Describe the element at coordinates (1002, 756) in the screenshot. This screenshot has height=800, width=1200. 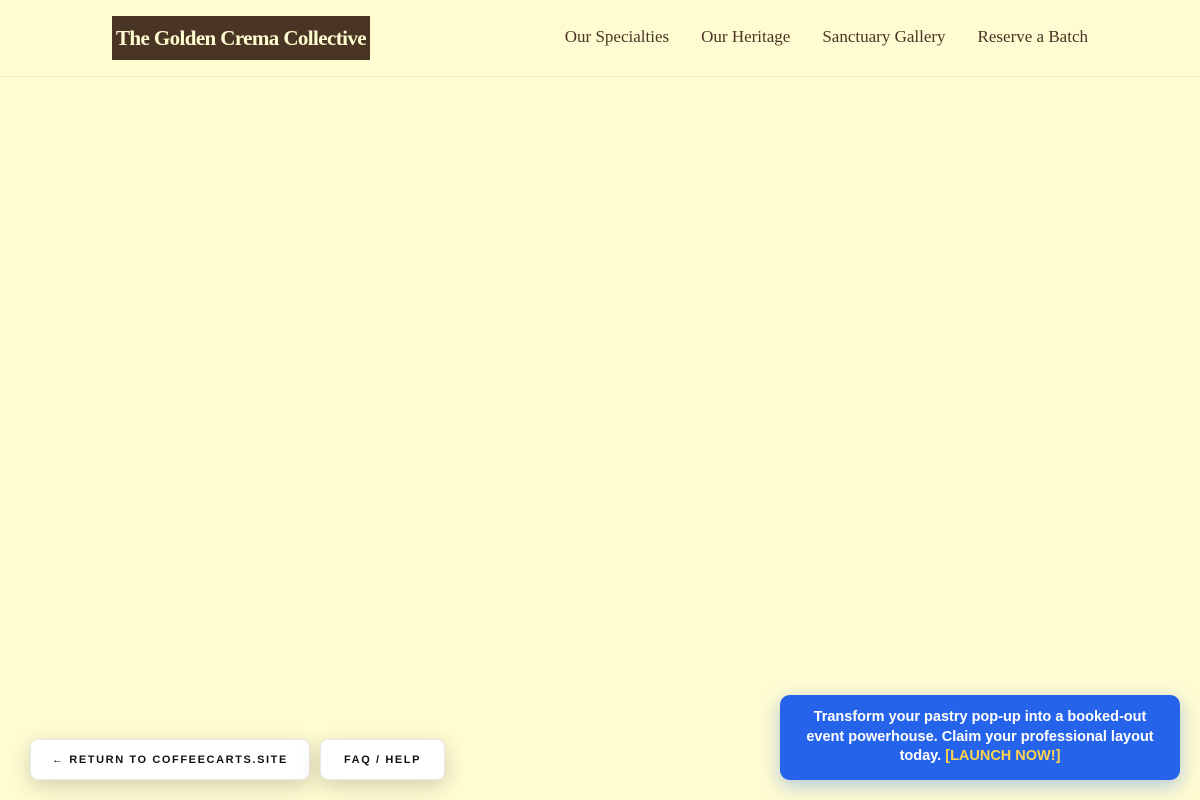
I see `promo-cta-link: [LAUNCH NOW!]` at that location.